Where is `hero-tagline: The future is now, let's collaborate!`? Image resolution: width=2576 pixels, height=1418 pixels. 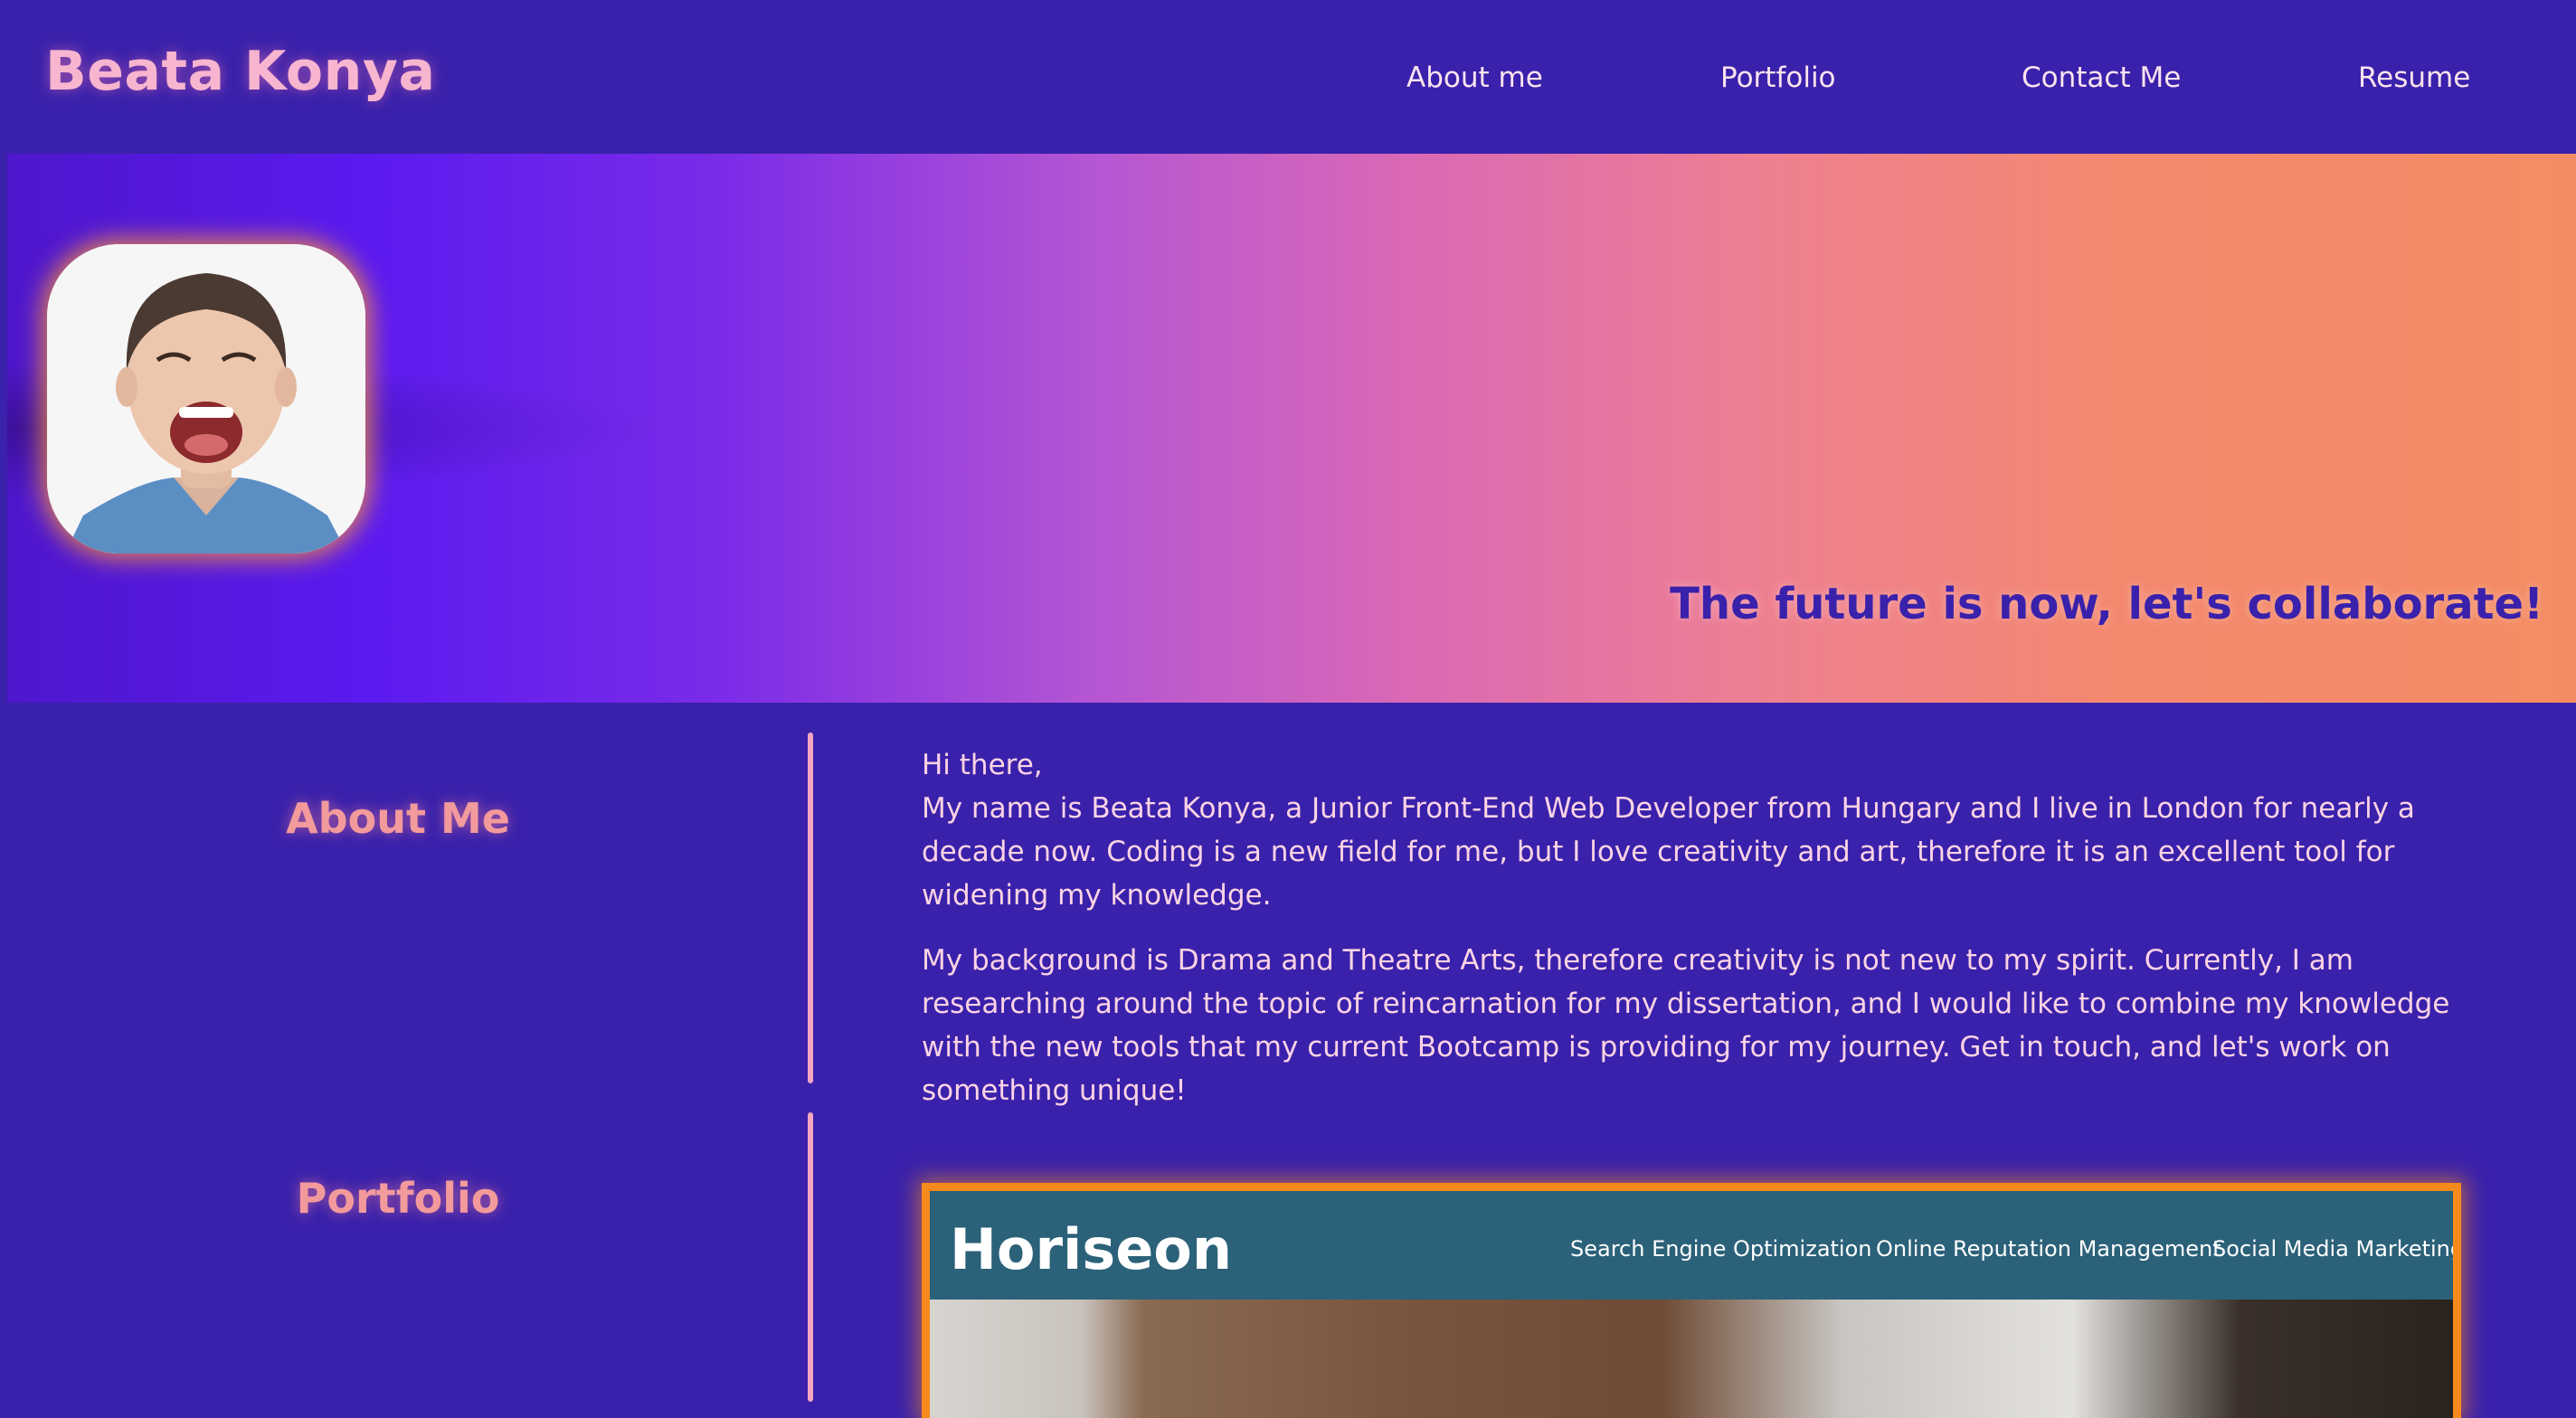 hero-tagline: The future is now, let's collaborate! is located at coordinates (2106, 604).